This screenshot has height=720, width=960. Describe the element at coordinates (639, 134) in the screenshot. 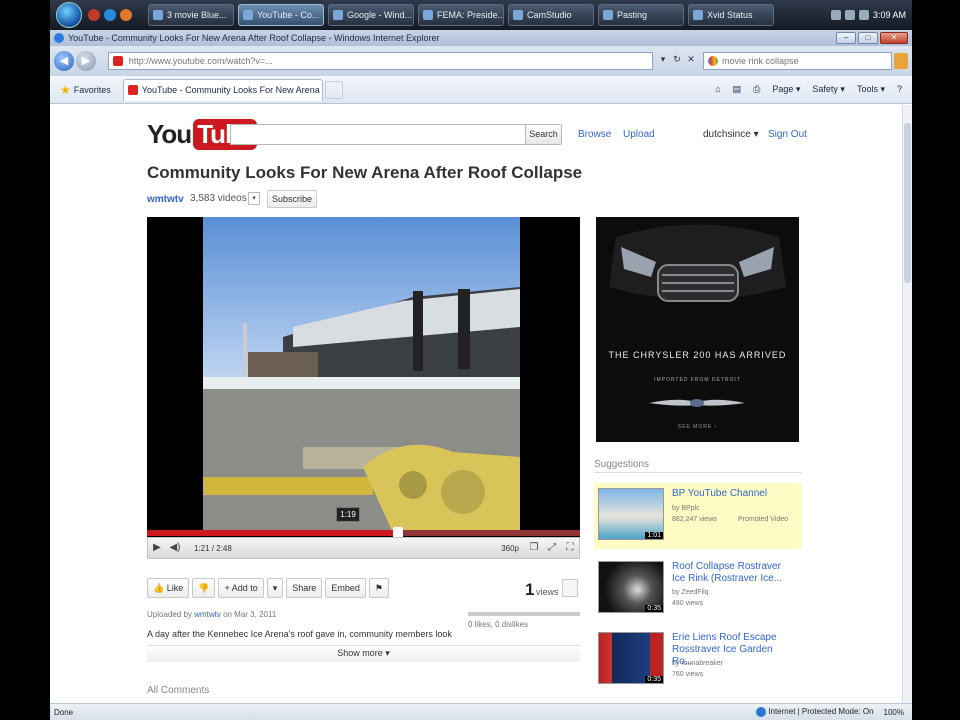

I see `upload-link: Upload` at that location.